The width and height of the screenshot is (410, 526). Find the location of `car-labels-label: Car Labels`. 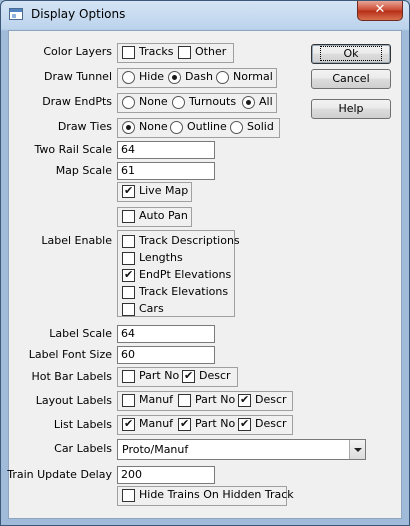

car-labels-label: Car Labels is located at coordinates (83, 448).